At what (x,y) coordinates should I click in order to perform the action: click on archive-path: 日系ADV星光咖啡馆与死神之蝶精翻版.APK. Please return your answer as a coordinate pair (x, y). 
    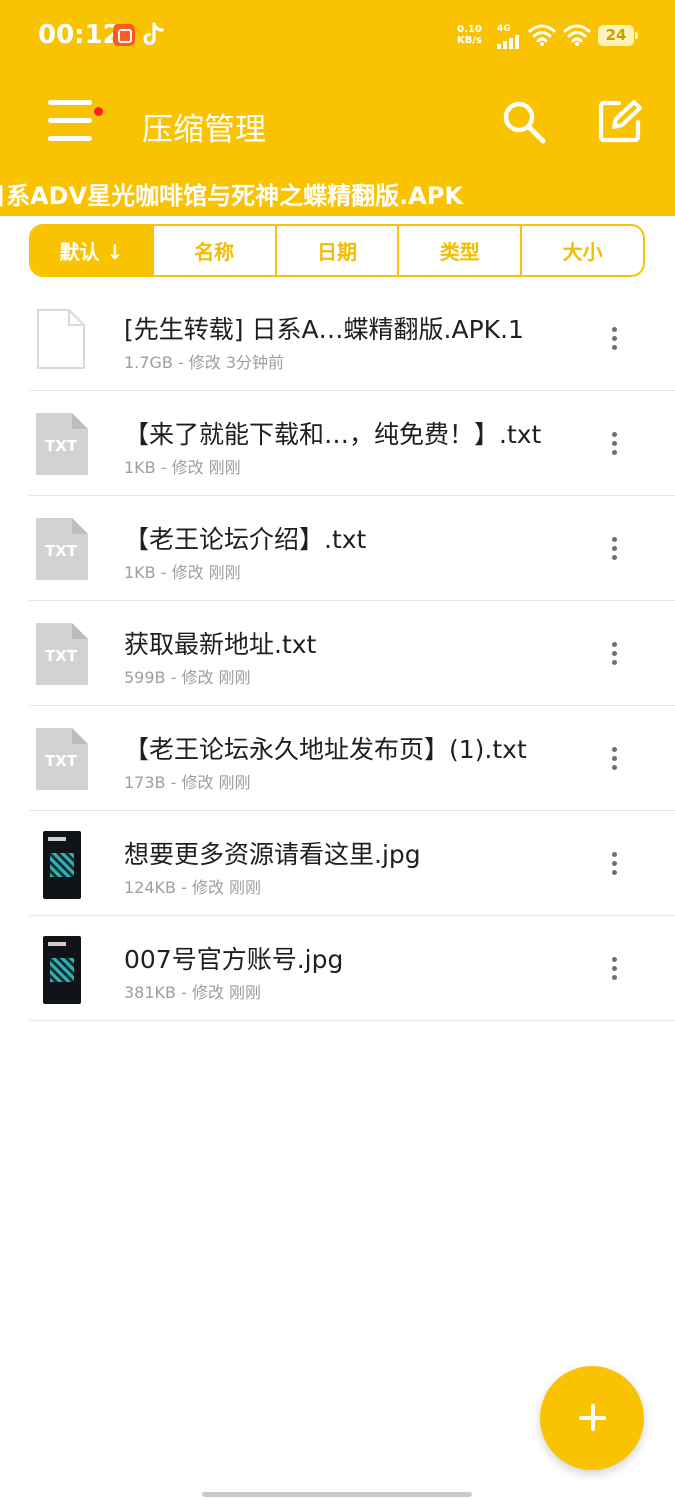
    Looking at the image, I should click on (231, 196).